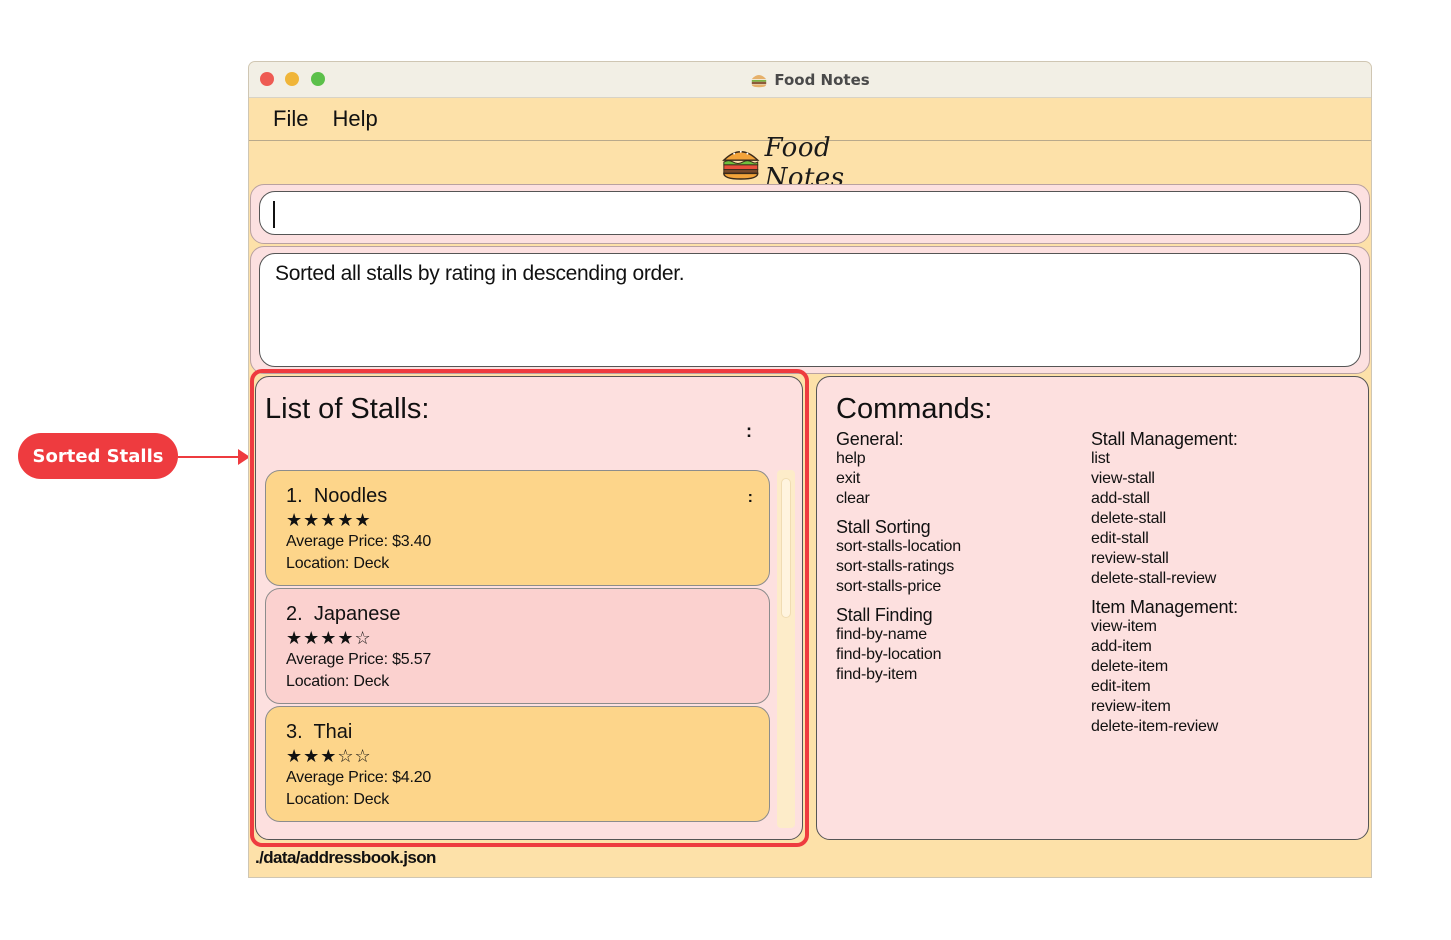  Describe the element at coordinates (786, 548) in the screenshot. I see `scrollbar-thumb` at that location.